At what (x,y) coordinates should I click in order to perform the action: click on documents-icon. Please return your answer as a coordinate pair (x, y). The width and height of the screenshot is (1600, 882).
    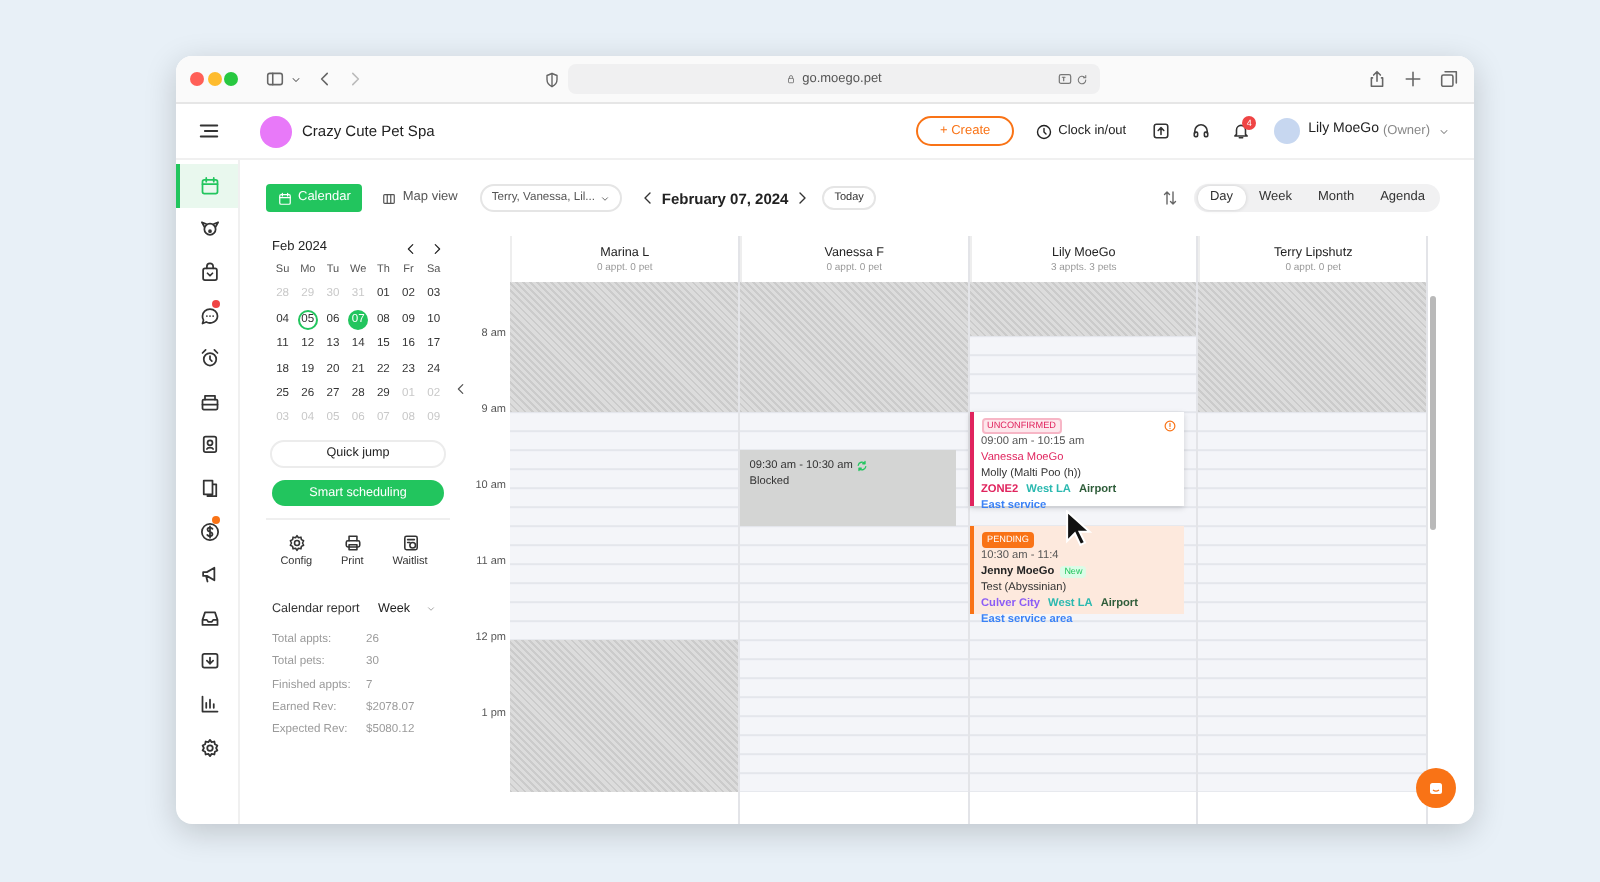
    Looking at the image, I should click on (209, 487).